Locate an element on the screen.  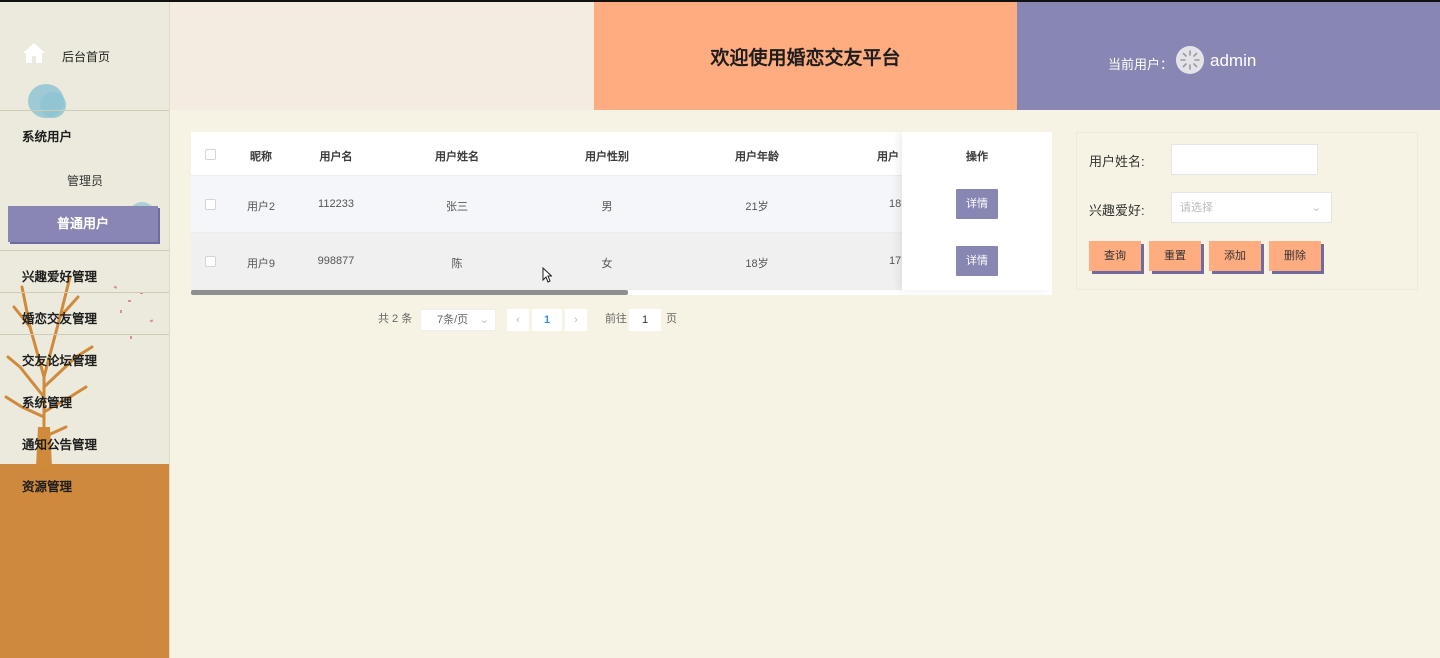
cell-nickname: 用户2 is located at coordinates (261, 207).